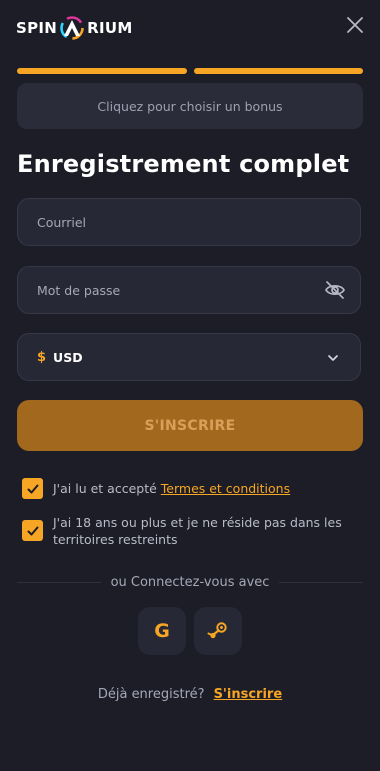 The width and height of the screenshot is (380, 771). What do you see at coordinates (61, 222) in the screenshot?
I see `email-placeholder: Courriel` at bounding box center [61, 222].